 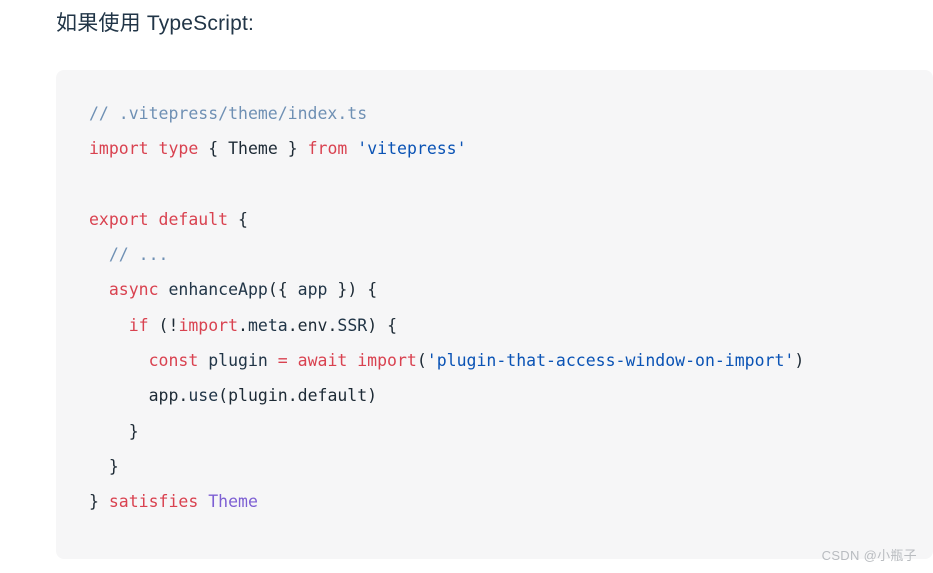 What do you see at coordinates (228, 113) in the screenshot?
I see `code-token-comment: // .vitepress/theme/index.ts` at bounding box center [228, 113].